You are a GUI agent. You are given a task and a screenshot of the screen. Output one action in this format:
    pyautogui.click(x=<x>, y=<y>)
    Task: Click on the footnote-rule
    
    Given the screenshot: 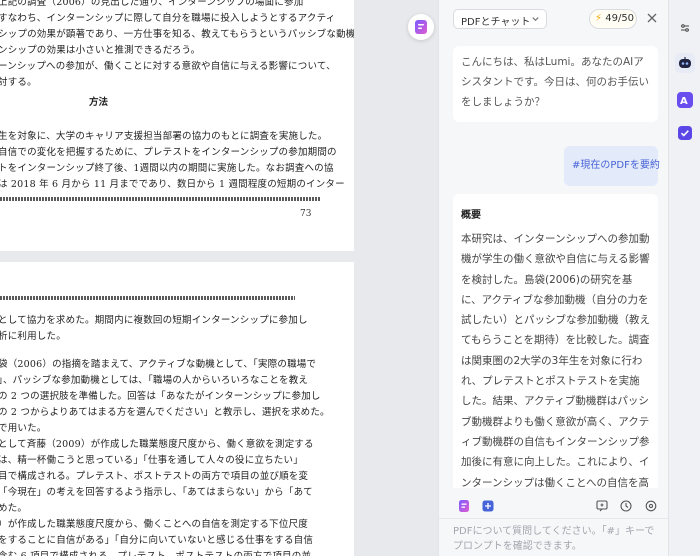 What is the action you would take?
    pyautogui.click(x=160, y=199)
    